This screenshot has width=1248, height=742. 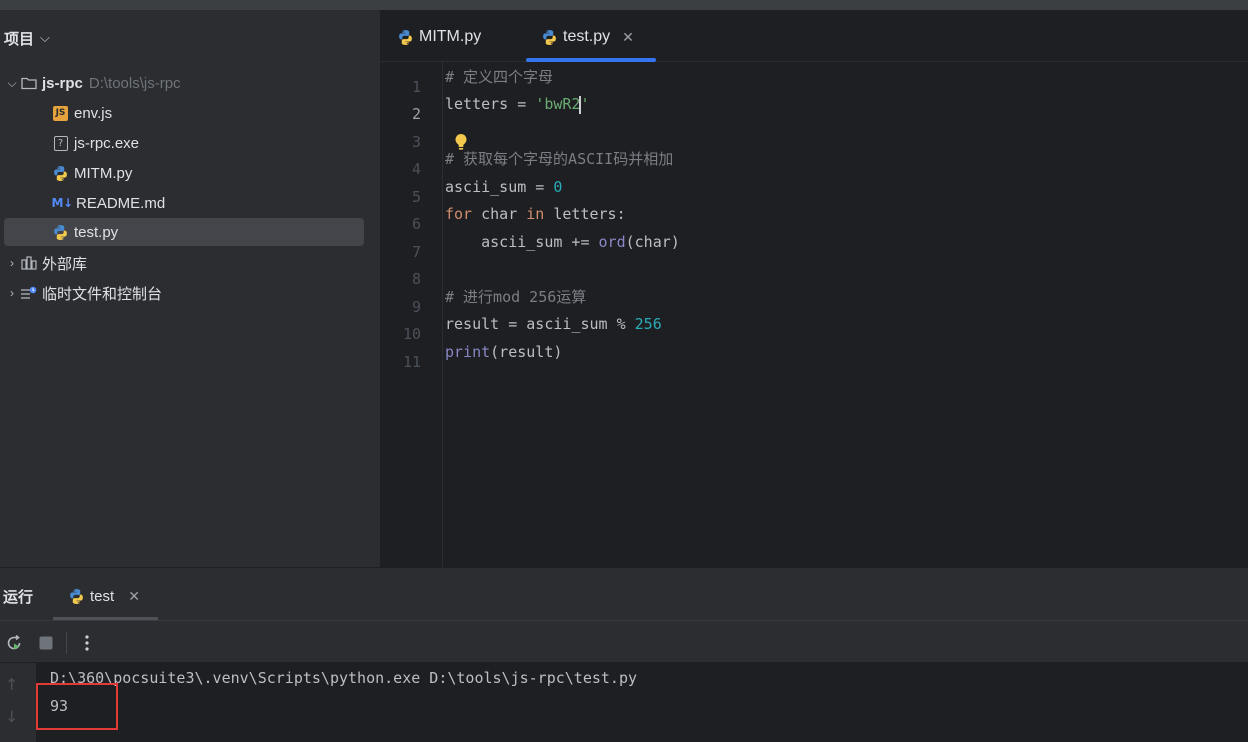 I want to click on tab-mitm-py: MITM.py, so click(x=439, y=37).